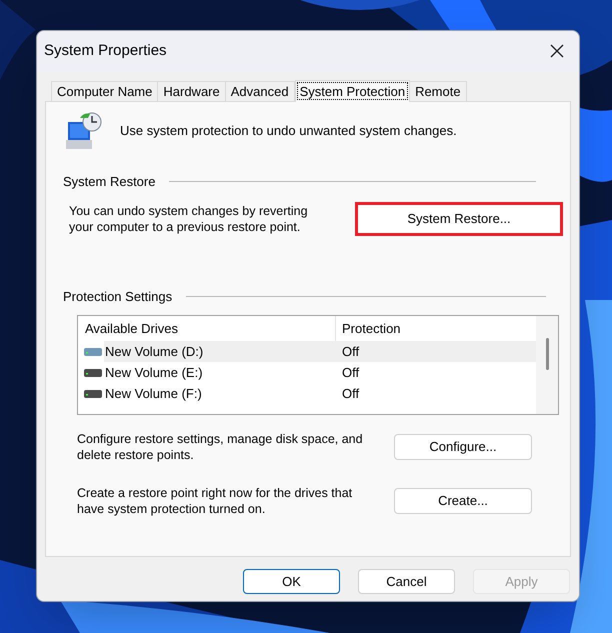 This screenshot has width=612, height=633. What do you see at coordinates (260, 91) in the screenshot?
I see `tab: Advanced` at bounding box center [260, 91].